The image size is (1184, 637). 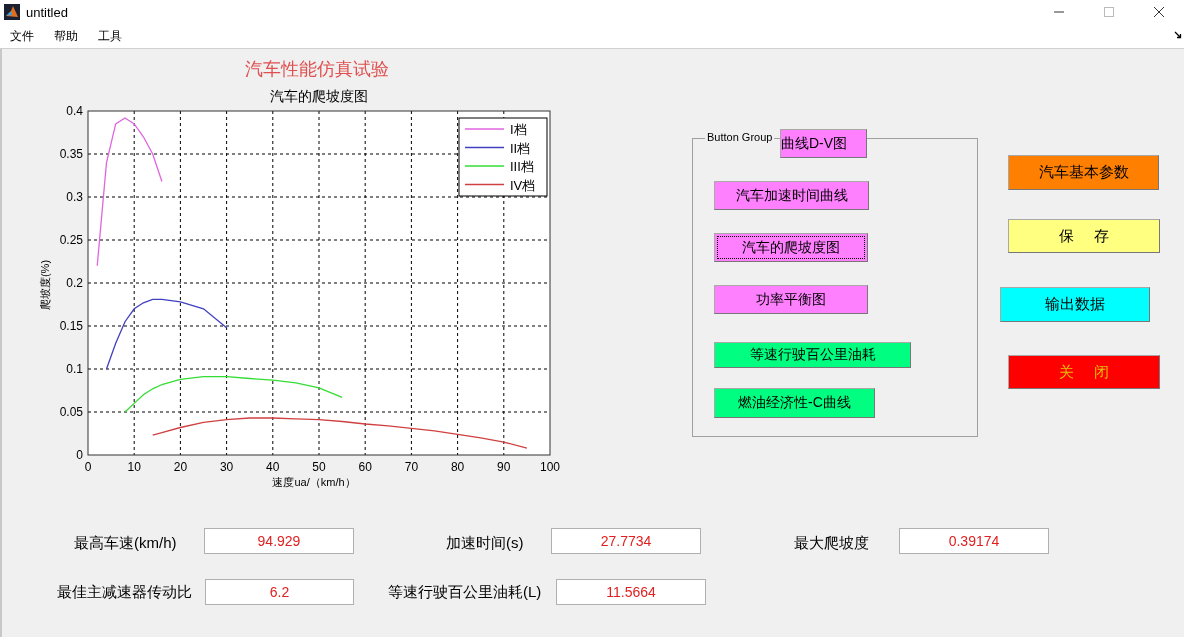 What do you see at coordinates (74, 111) in the screenshot?
I see `tick-label: 0.4` at bounding box center [74, 111].